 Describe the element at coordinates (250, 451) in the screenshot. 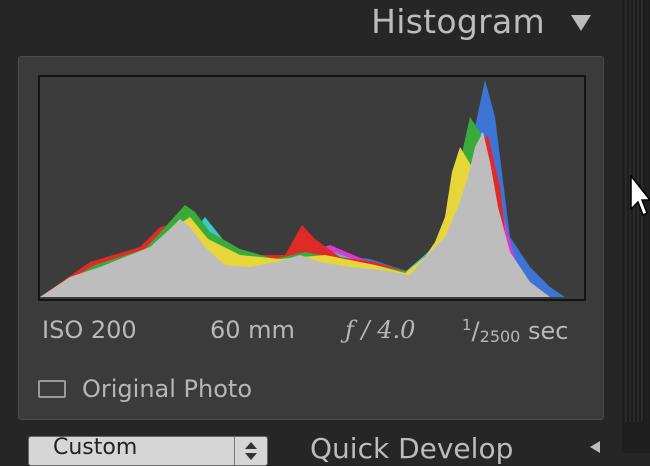

I see `up-down-stepper-icon` at that location.